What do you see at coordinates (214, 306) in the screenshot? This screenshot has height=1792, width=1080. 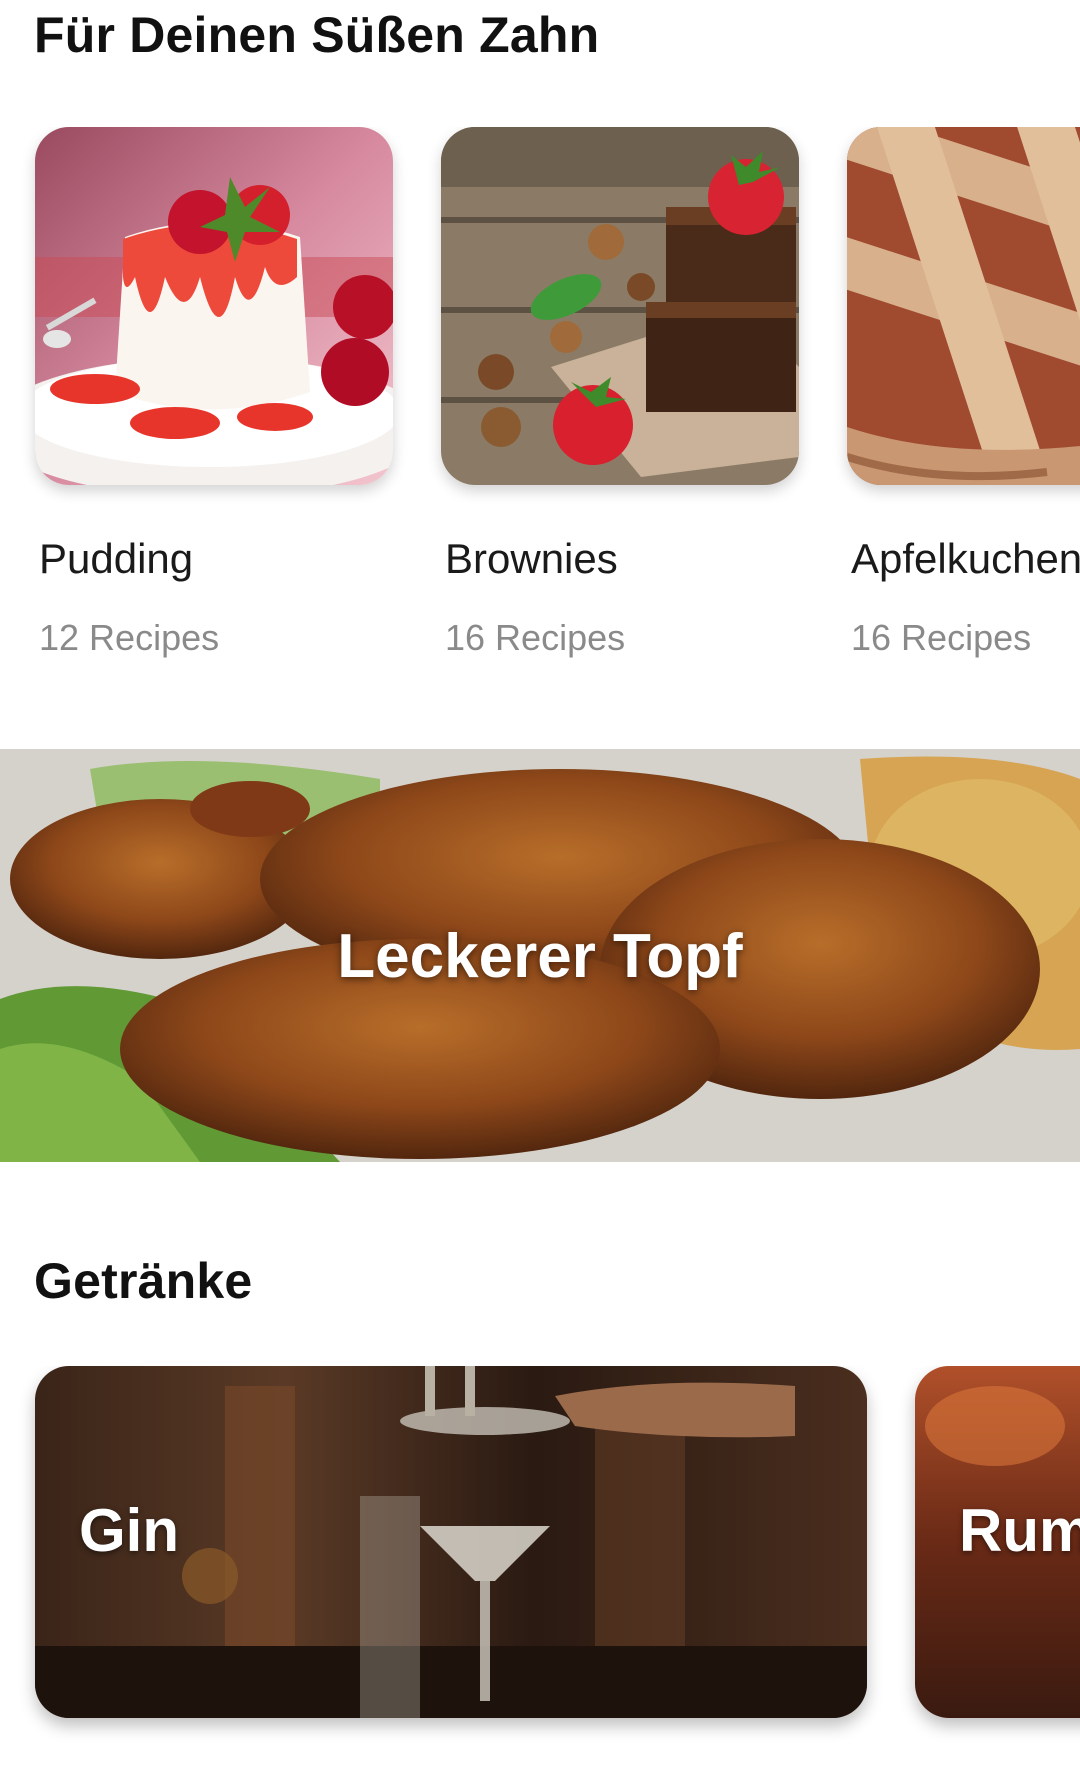 I see `pudding-image` at bounding box center [214, 306].